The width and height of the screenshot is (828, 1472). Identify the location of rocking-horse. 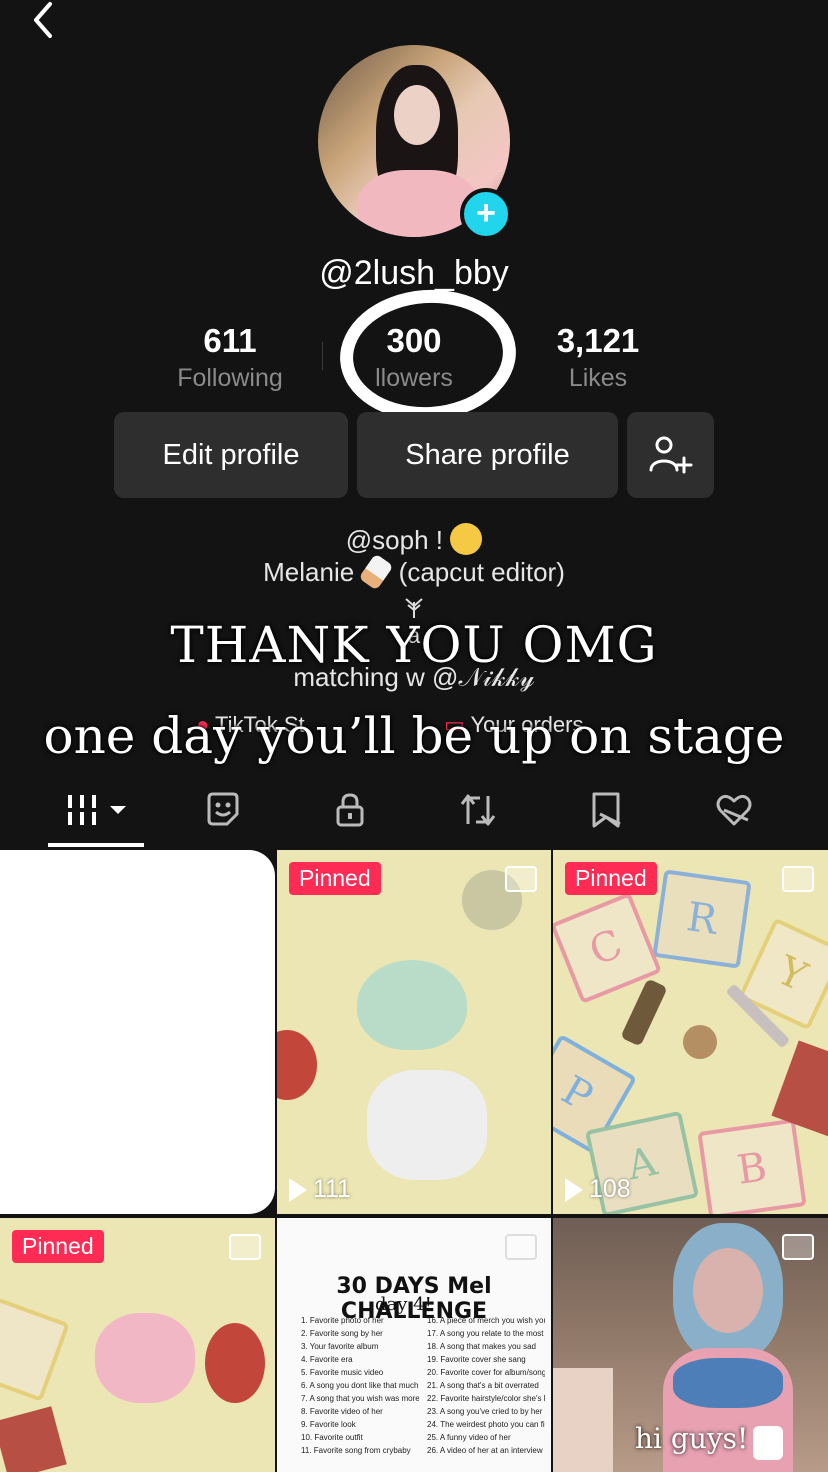
(427, 1125).